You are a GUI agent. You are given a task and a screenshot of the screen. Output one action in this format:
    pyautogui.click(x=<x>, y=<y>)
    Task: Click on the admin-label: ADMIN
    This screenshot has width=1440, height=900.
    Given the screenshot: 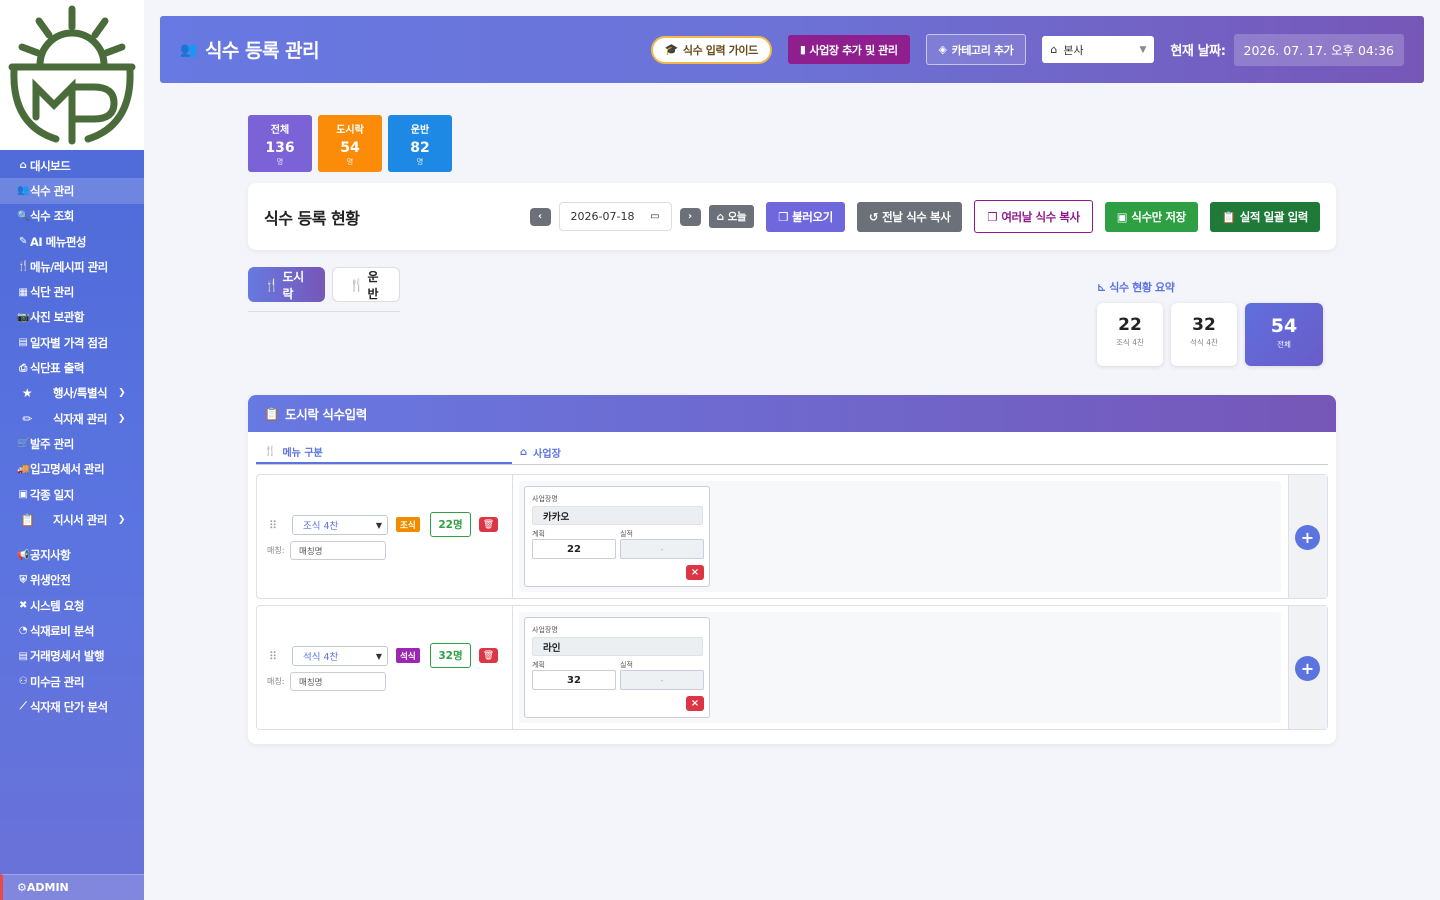 What is the action you would take?
    pyautogui.click(x=47, y=887)
    